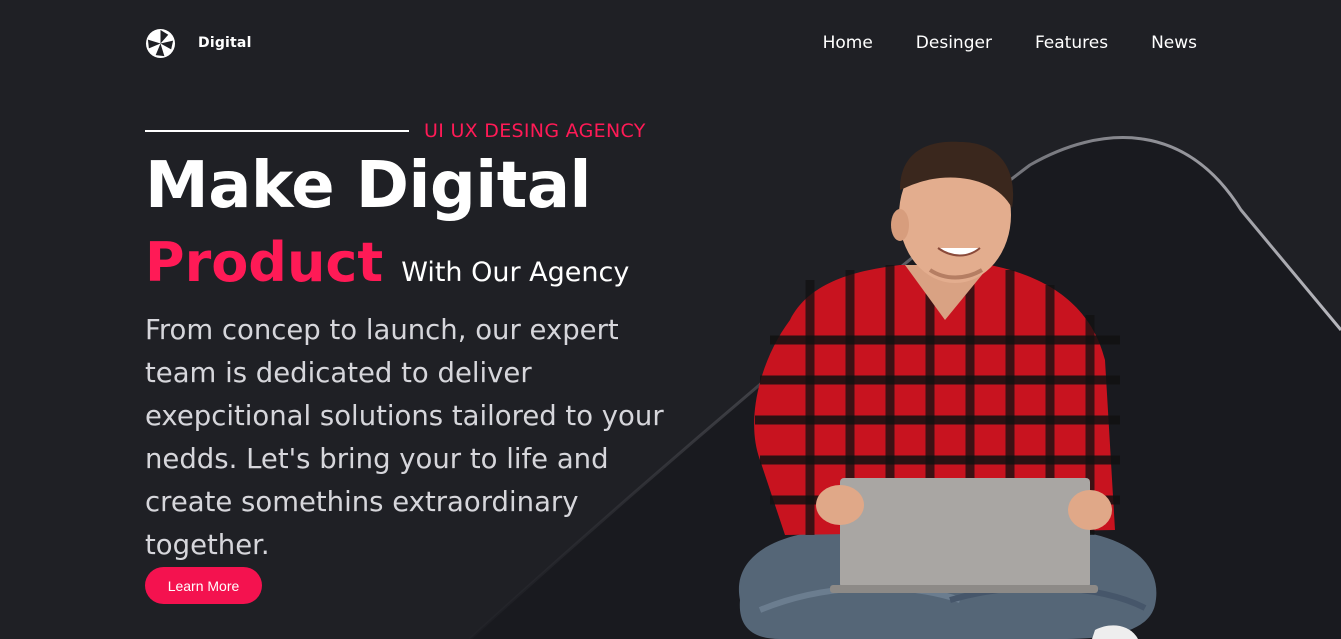 The height and width of the screenshot is (639, 1341). Describe the element at coordinates (160, 43) in the screenshot. I see `aperture-logo-icon` at that location.